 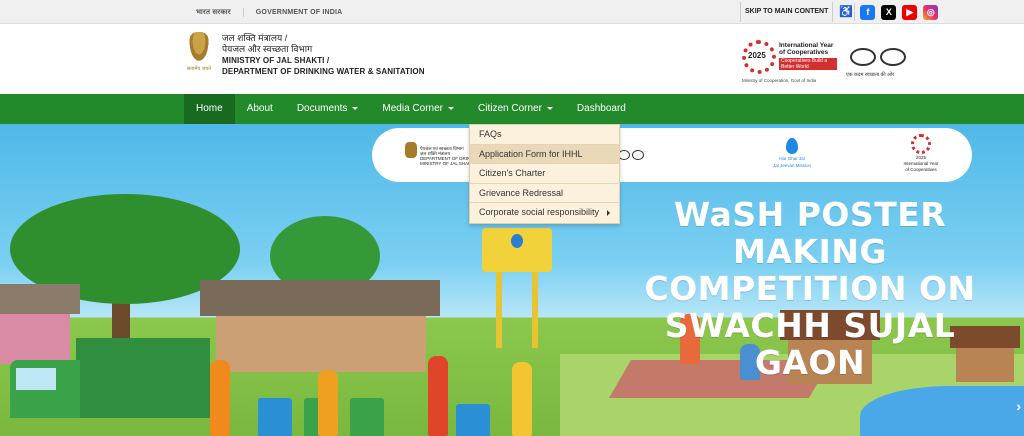 What do you see at coordinates (910, 12) in the screenshot?
I see `youtube-icon: ▶` at bounding box center [910, 12].